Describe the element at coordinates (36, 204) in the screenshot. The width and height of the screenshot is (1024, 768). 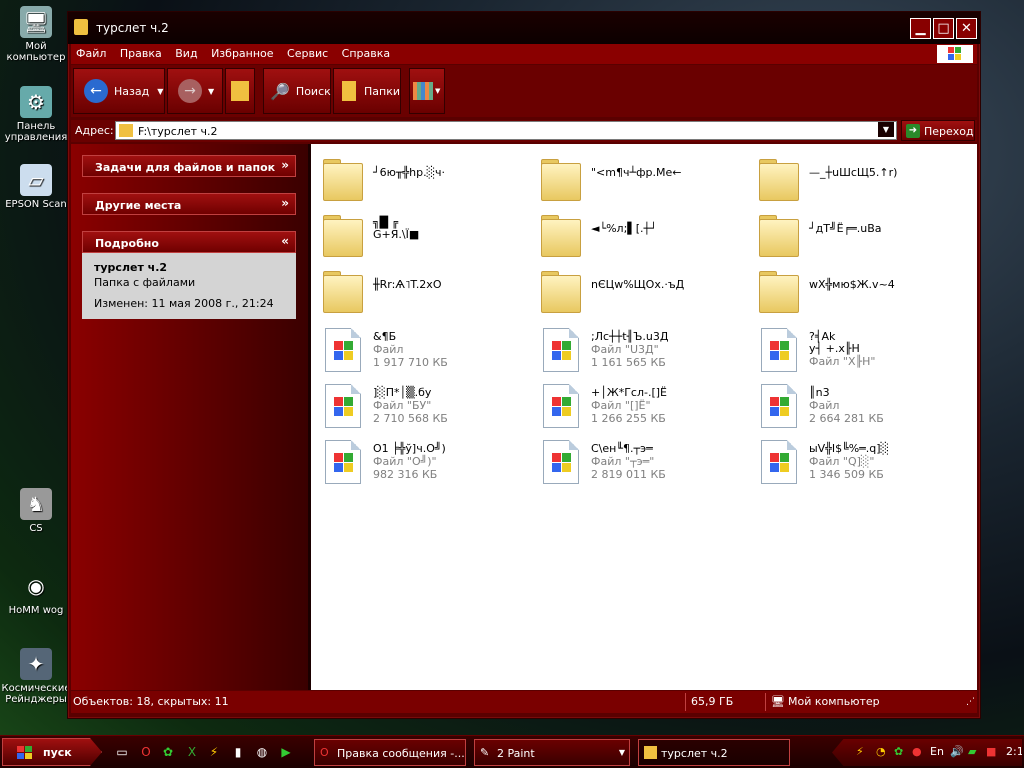
I see `desktop-icon-label: EPSON Scan` at that location.